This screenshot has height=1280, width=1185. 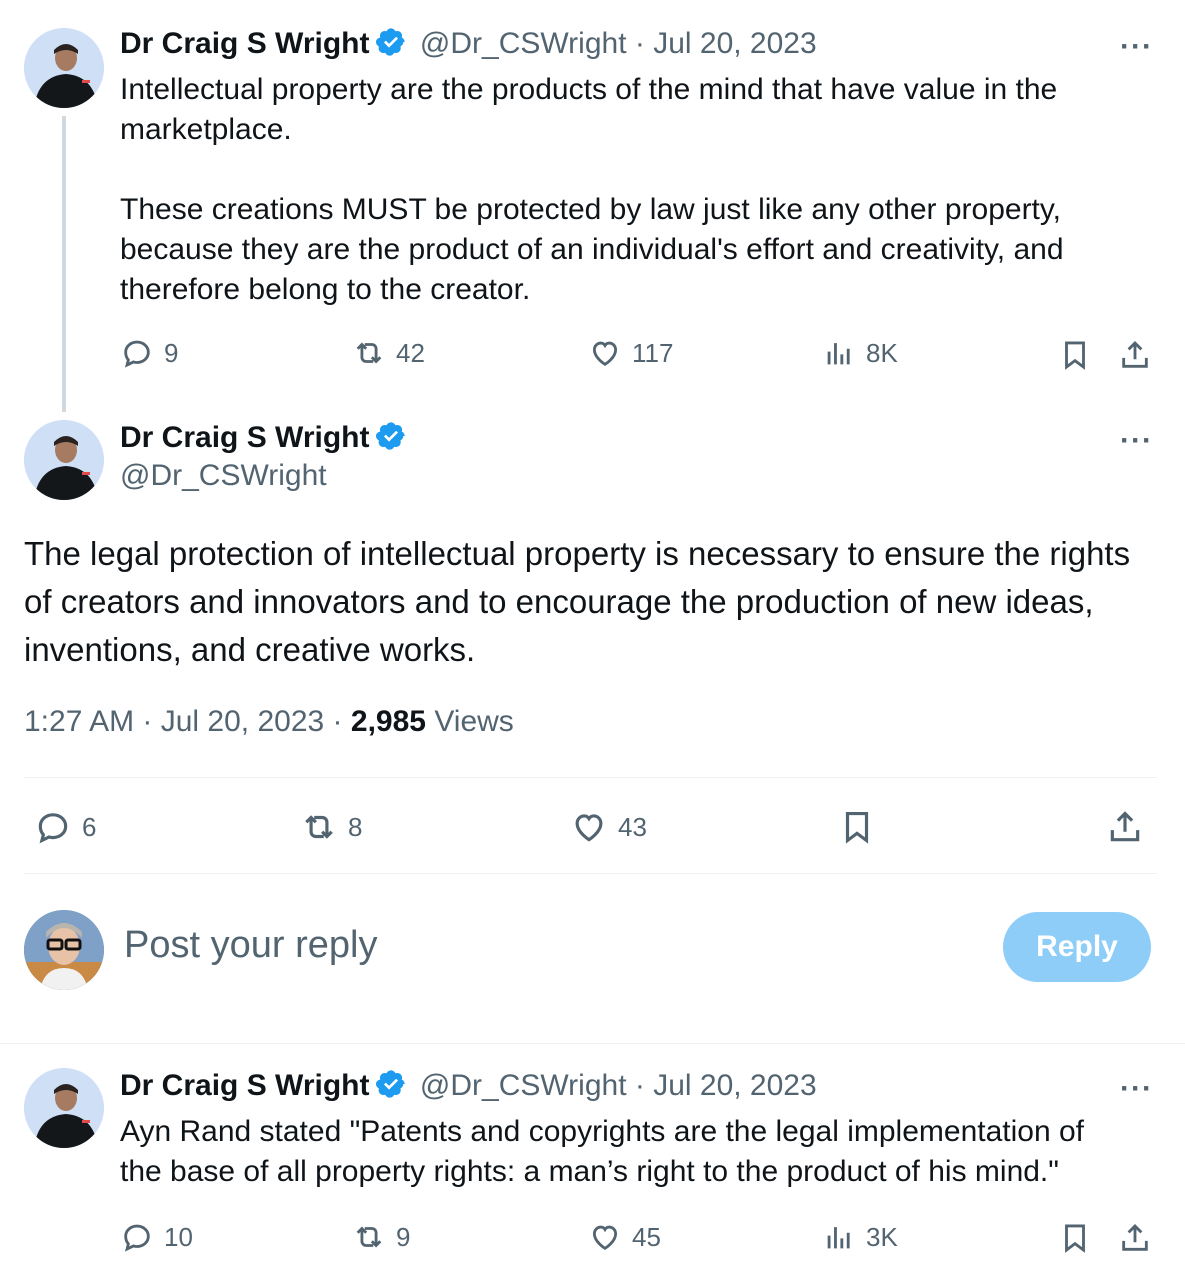 What do you see at coordinates (171, 352) in the screenshot?
I see `reply-count: 9` at bounding box center [171, 352].